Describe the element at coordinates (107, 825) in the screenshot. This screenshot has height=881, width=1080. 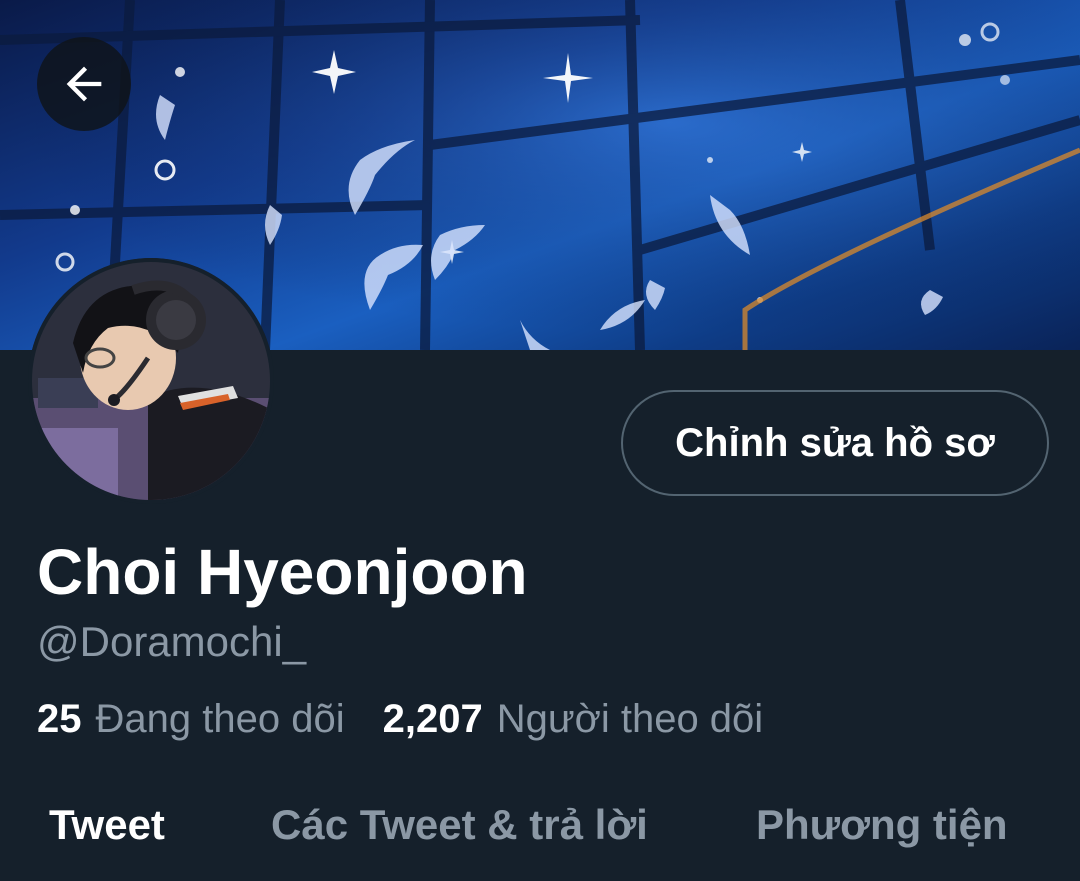
I see `tab-tweets: Tweet` at that location.